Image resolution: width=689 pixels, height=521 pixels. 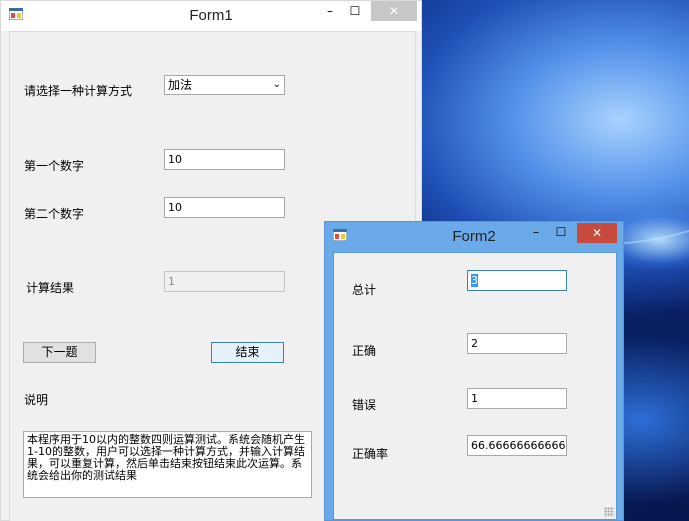 I want to click on operation-label: 请选择一种计算方式, so click(x=78, y=91).